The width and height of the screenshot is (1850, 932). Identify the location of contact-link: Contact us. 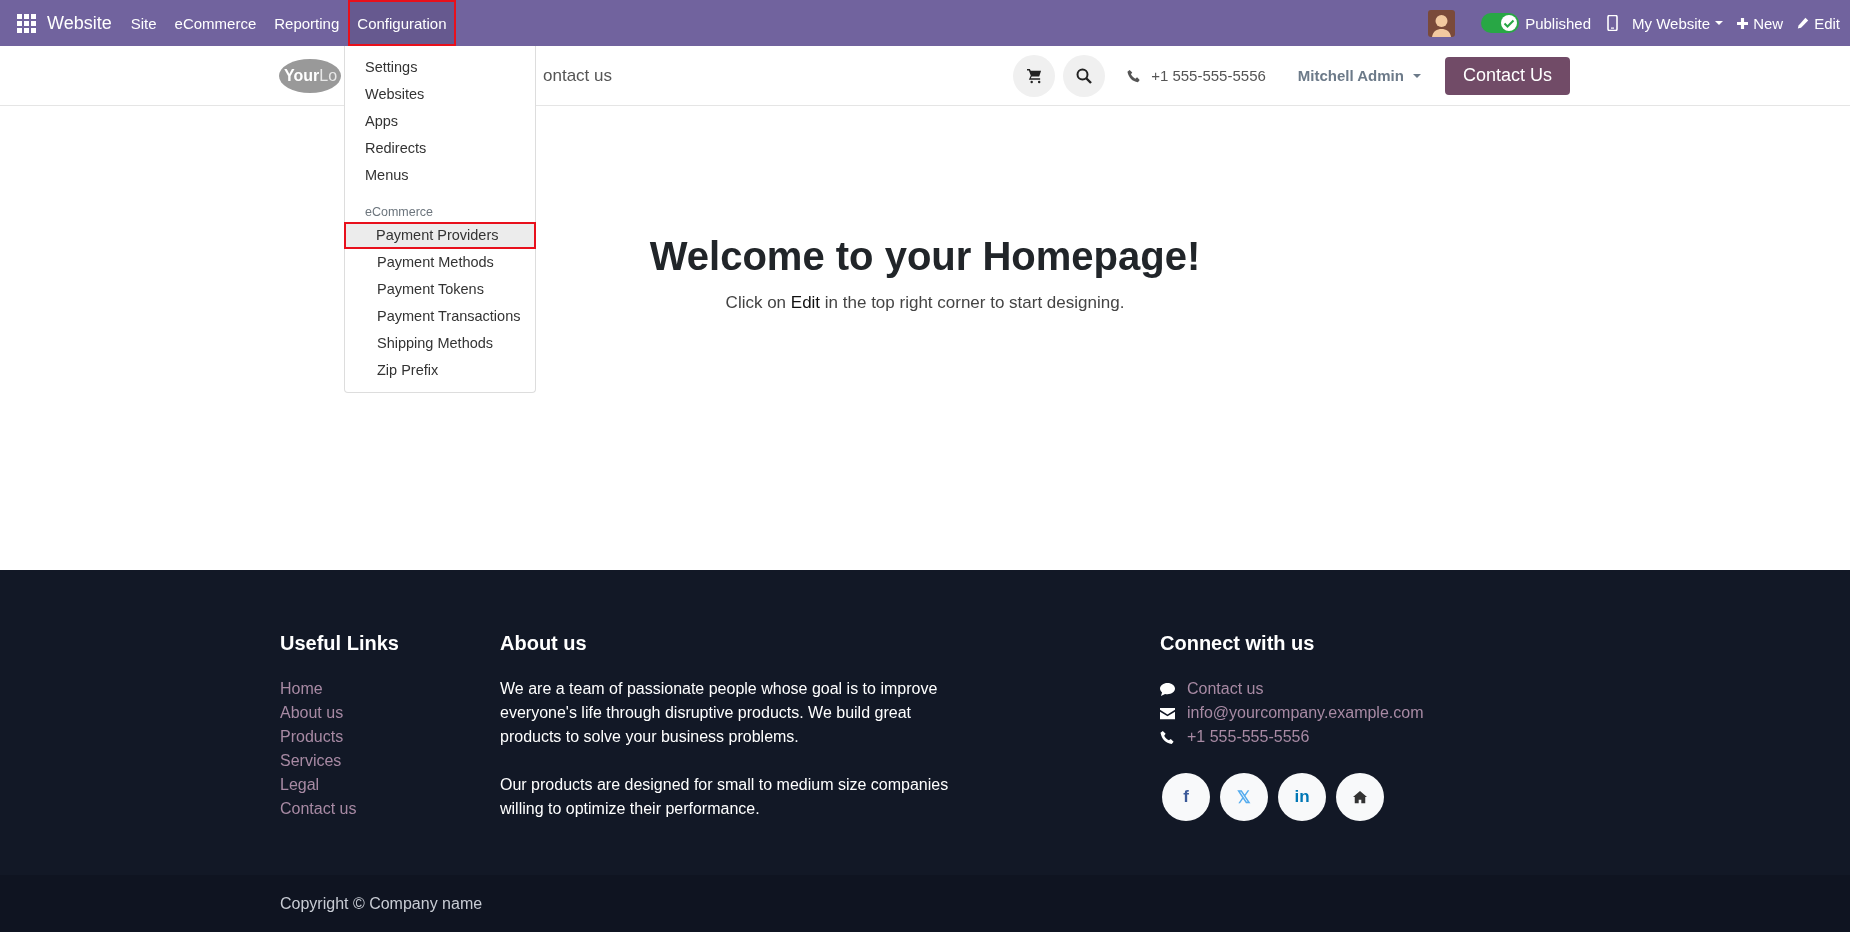
(1225, 689).